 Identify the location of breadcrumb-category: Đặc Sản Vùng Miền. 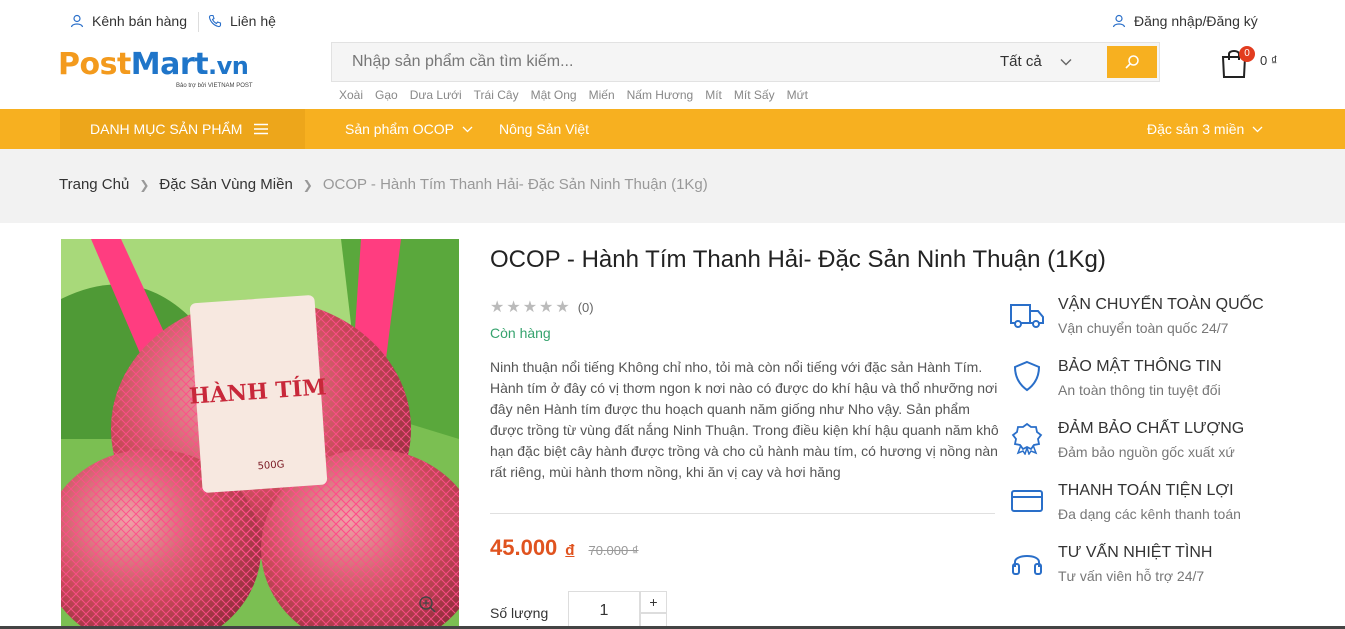
(225, 184).